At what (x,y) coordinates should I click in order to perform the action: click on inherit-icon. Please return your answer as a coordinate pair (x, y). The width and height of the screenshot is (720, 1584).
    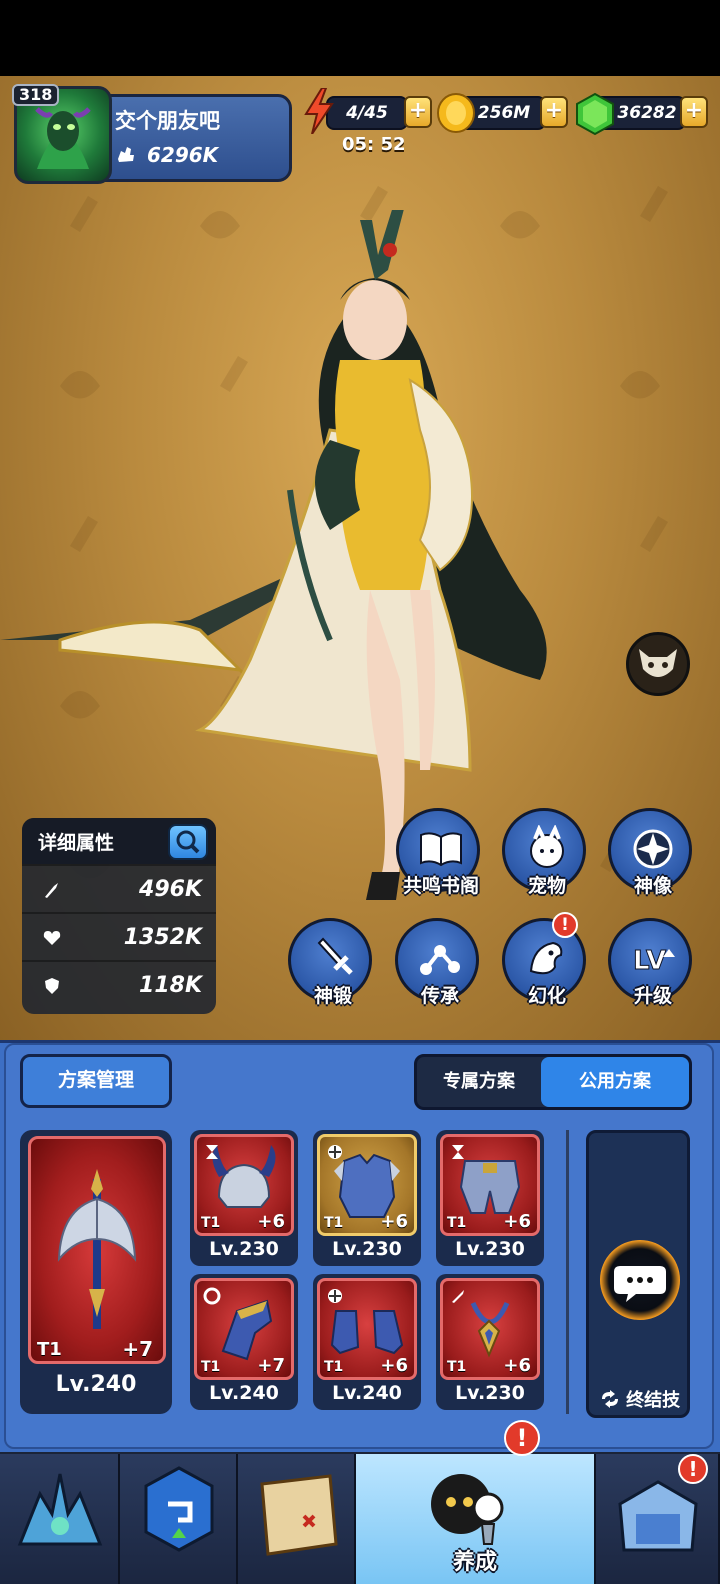
    Looking at the image, I should click on (440, 960).